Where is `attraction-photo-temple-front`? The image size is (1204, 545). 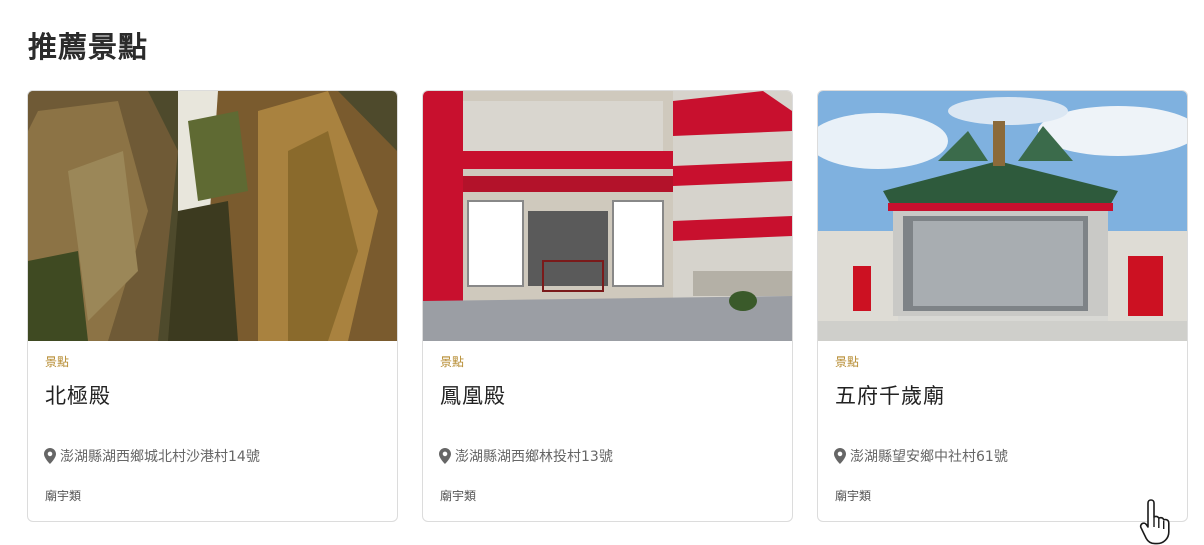 attraction-photo-temple-front is located at coordinates (607, 216).